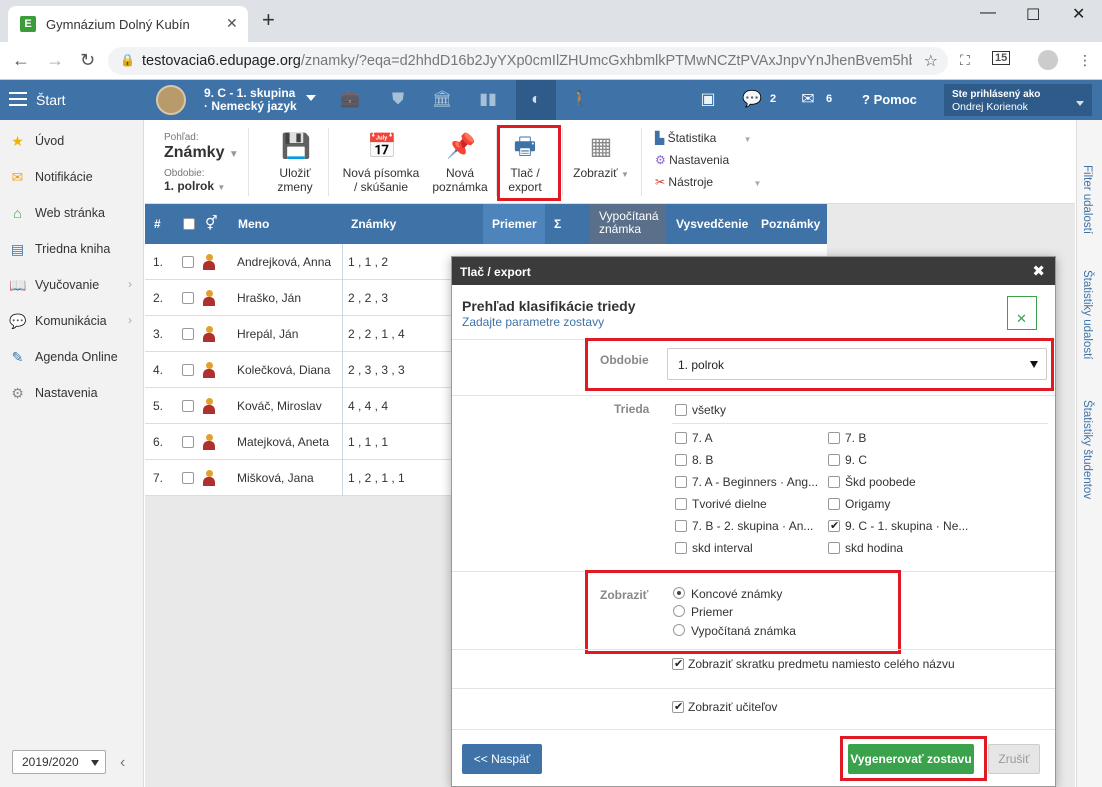 This screenshot has height=787, width=1102. Describe the element at coordinates (72, 141) in the screenshot. I see `sidebar-item-uvod: ★ Úvod` at that location.